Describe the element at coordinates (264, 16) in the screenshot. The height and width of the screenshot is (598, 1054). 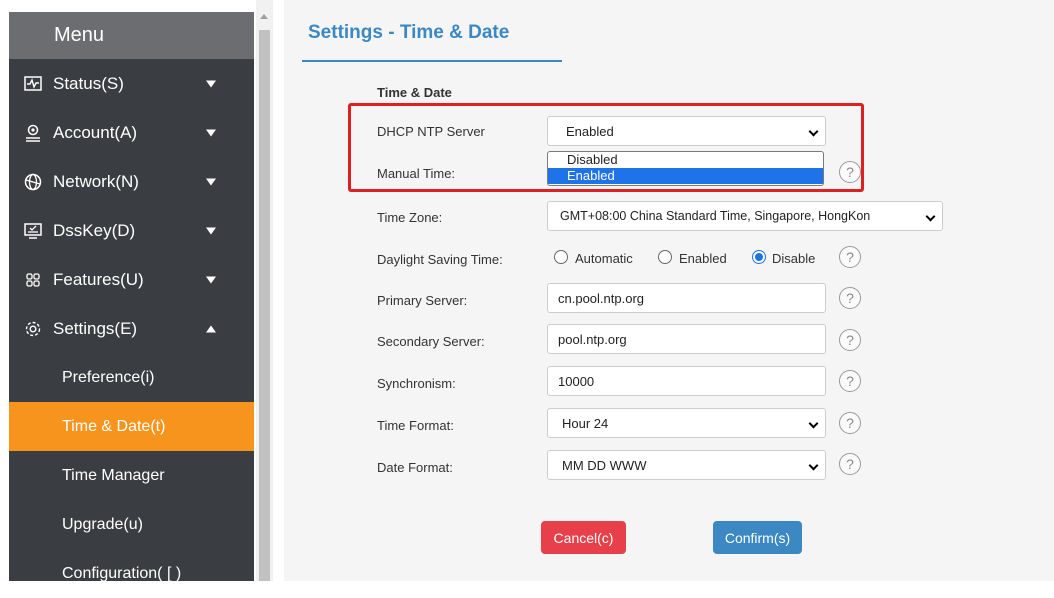
I see `scroll-up-arrow-icon` at that location.